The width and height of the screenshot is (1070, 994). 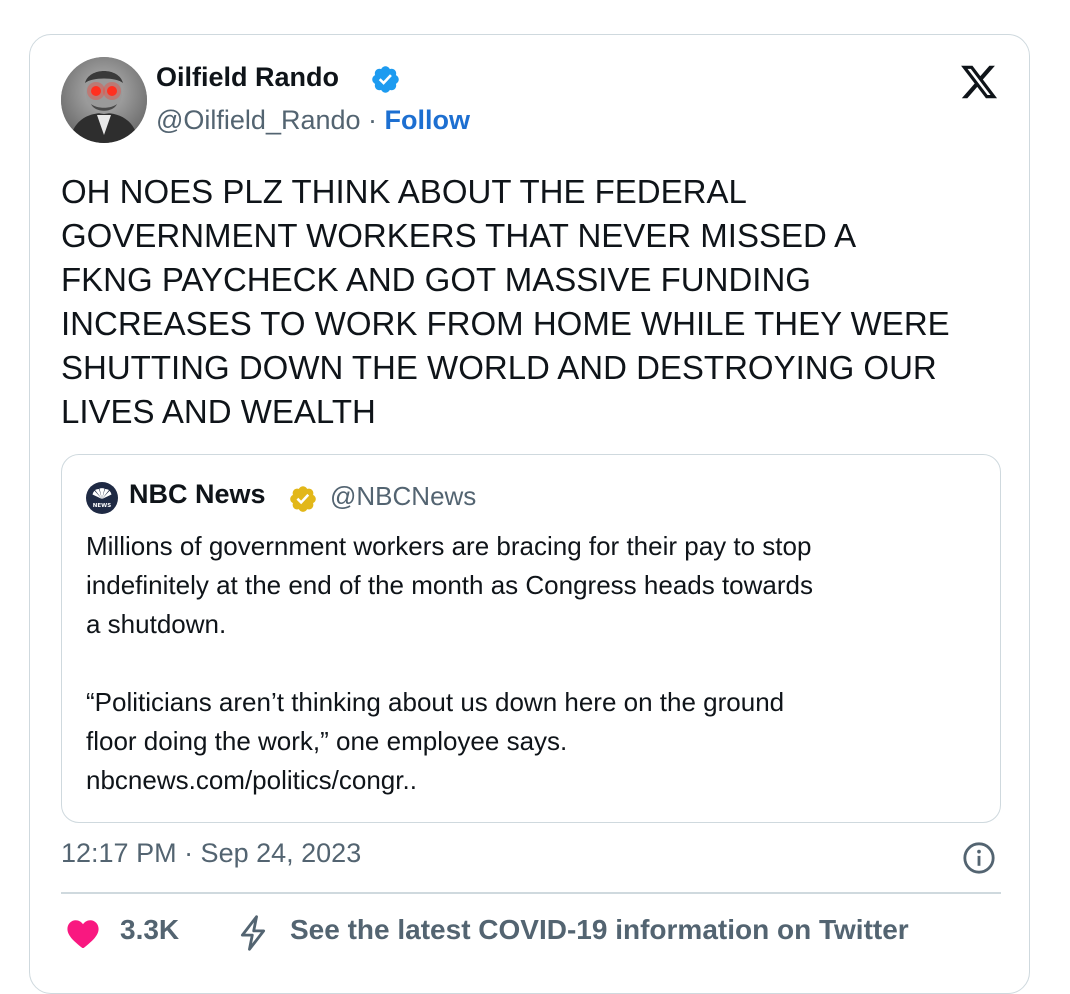 I want to click on gold-verified-badge-icon, so click(x=303, y=499).